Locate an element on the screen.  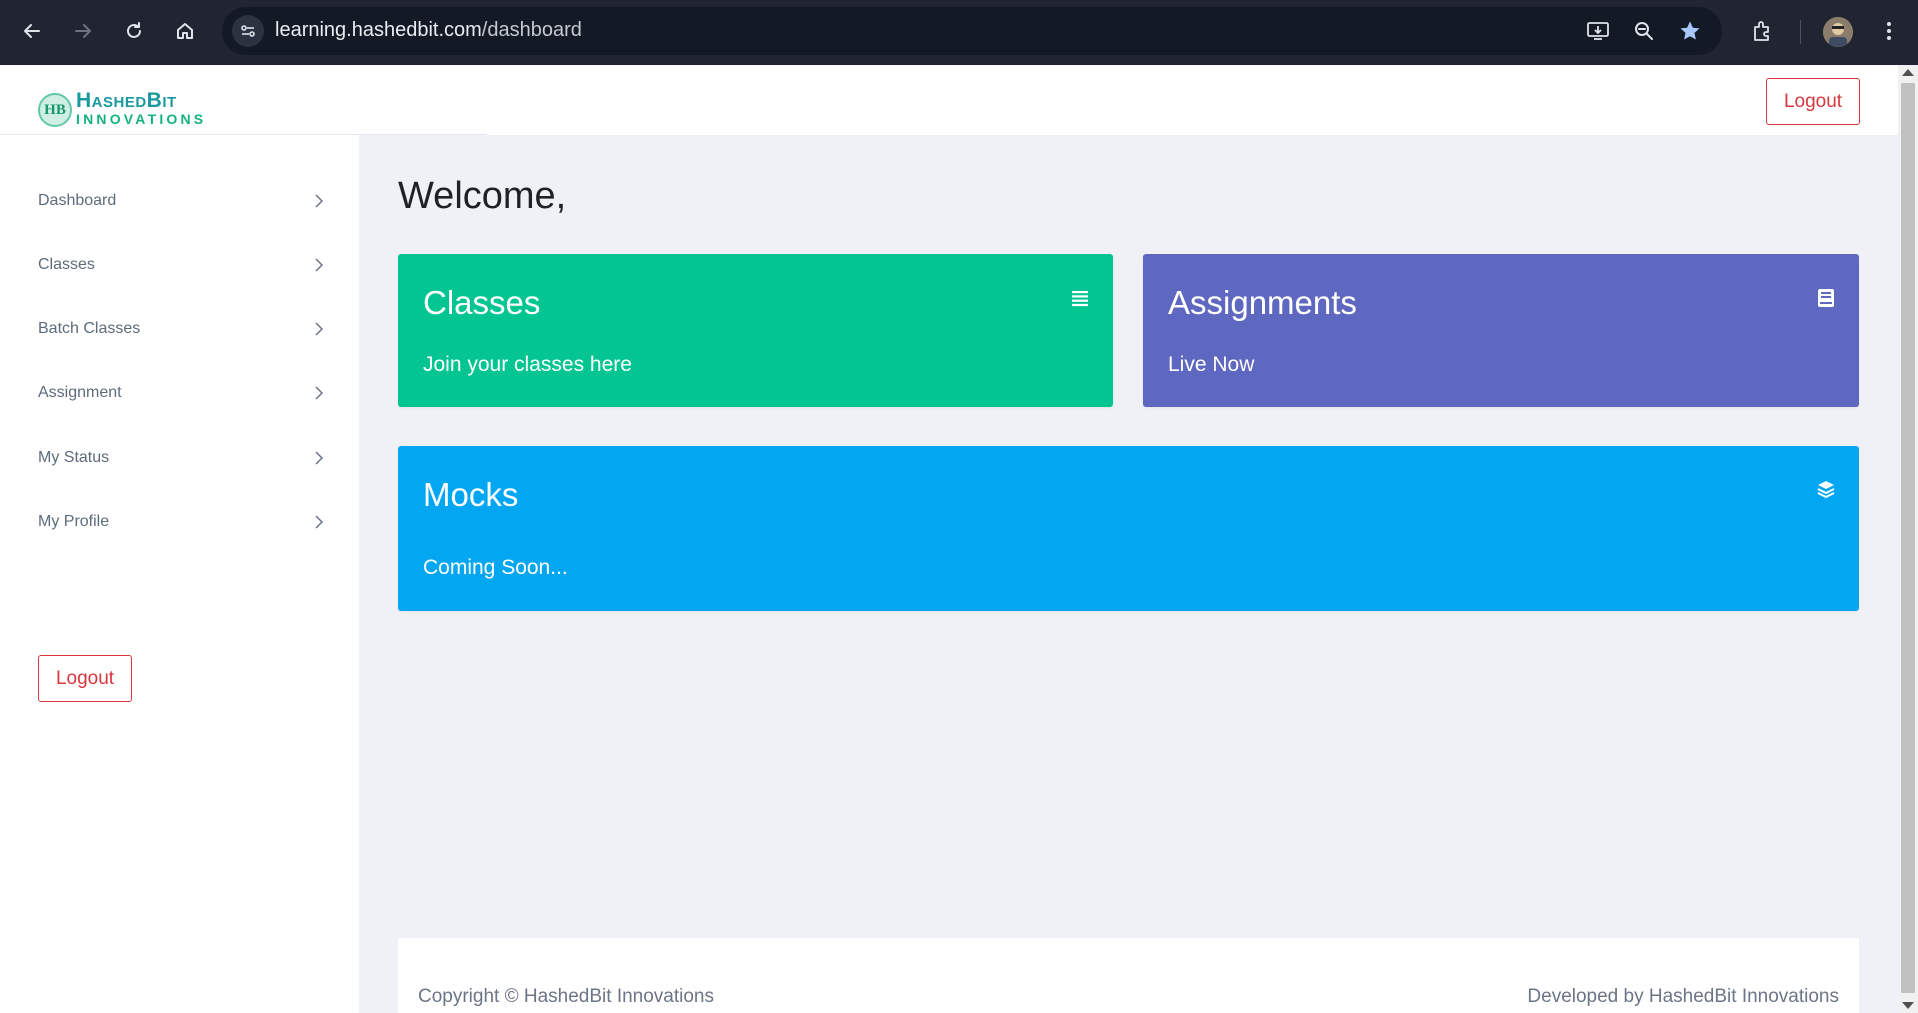
card-subtitle: Live Now is located at coordinates (1211, 364).